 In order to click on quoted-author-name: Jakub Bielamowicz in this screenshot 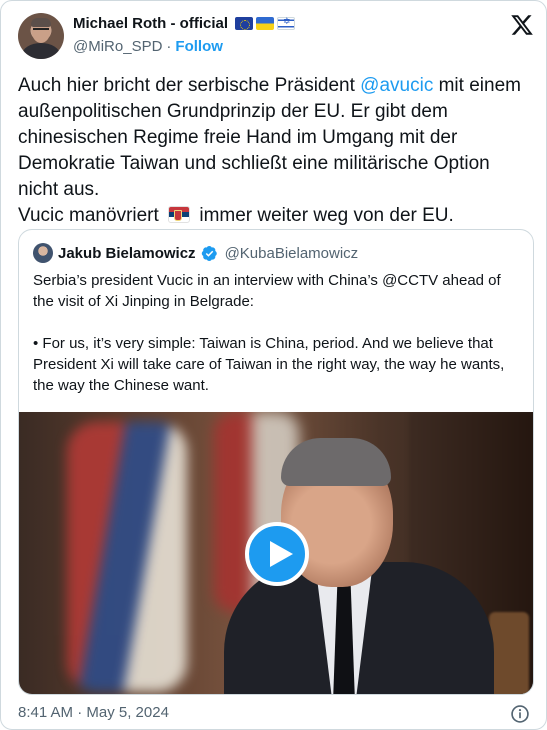, I will do `click(127, 253)`.